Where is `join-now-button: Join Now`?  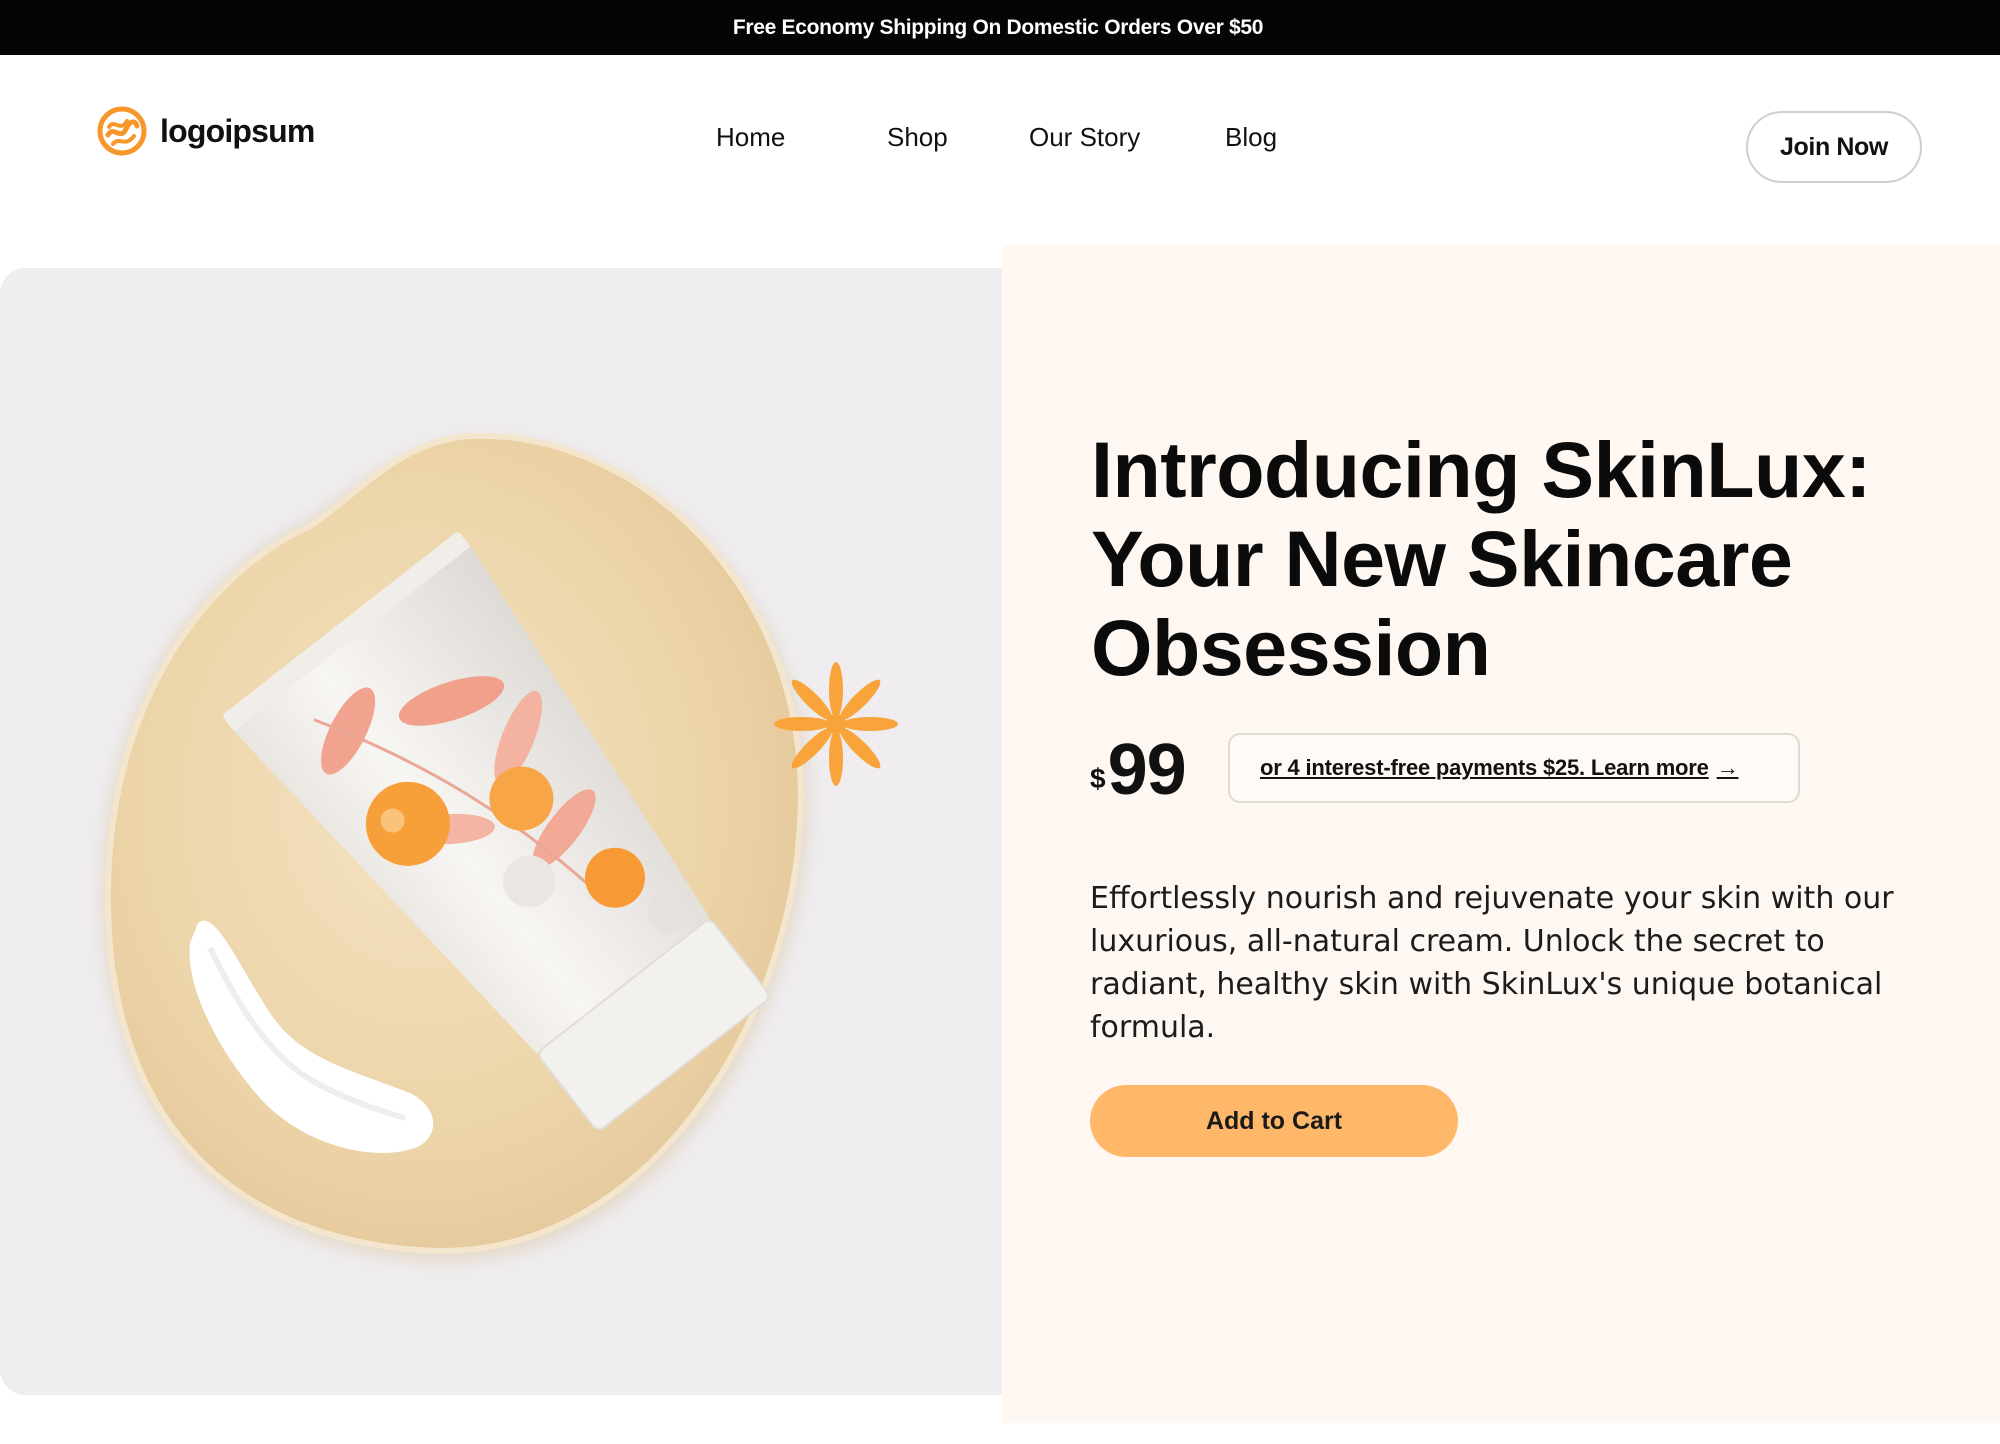
join-now-button: Join Now is located at coordinates (1834, 147).